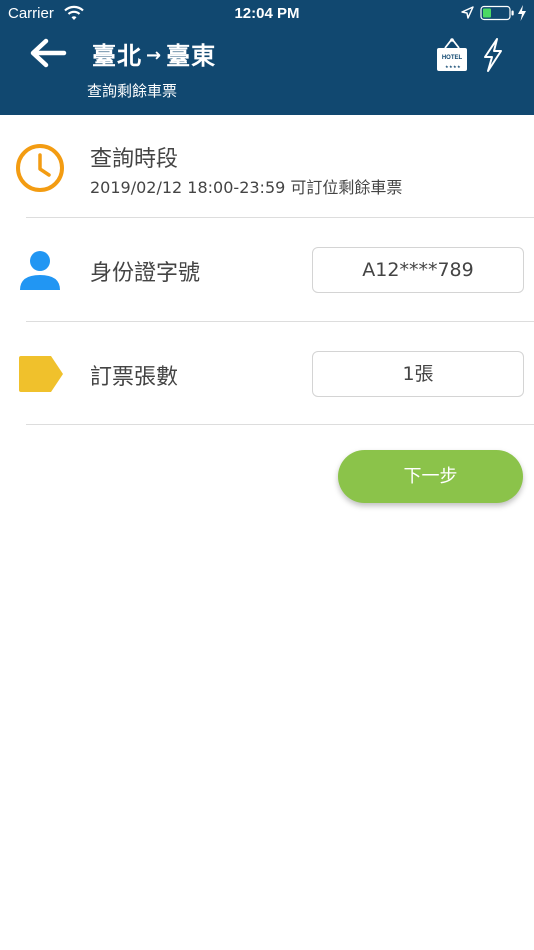 The image size is (534, 950). Describe the element at coordinates (134, 159) in the screenshot. I see `query-period-title: 查詢時段` at that location.